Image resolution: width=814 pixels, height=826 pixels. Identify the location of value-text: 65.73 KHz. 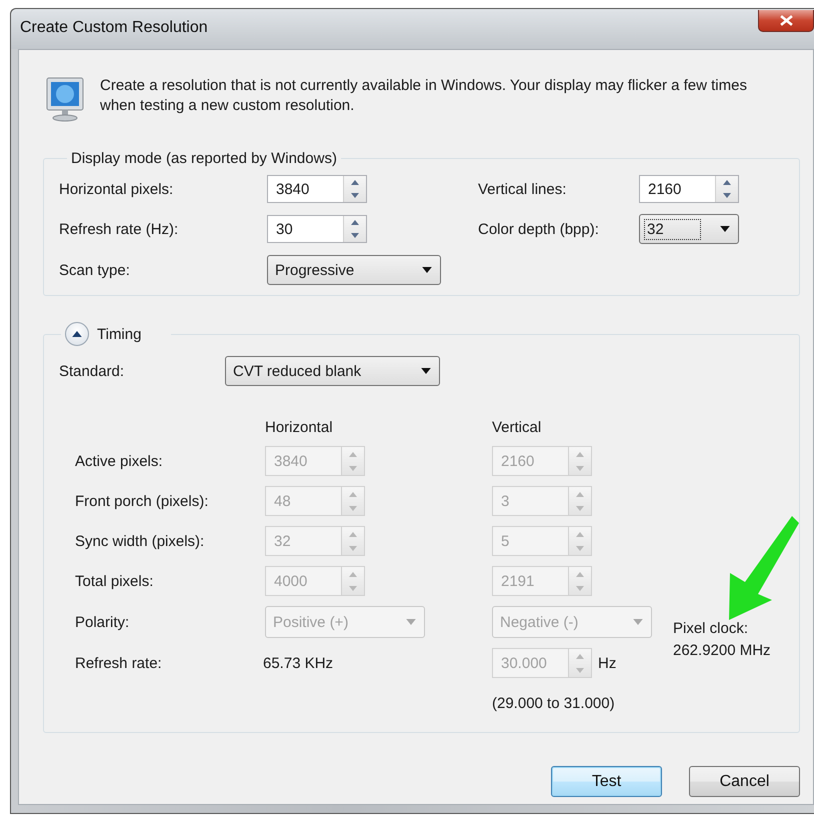
(298, 663).